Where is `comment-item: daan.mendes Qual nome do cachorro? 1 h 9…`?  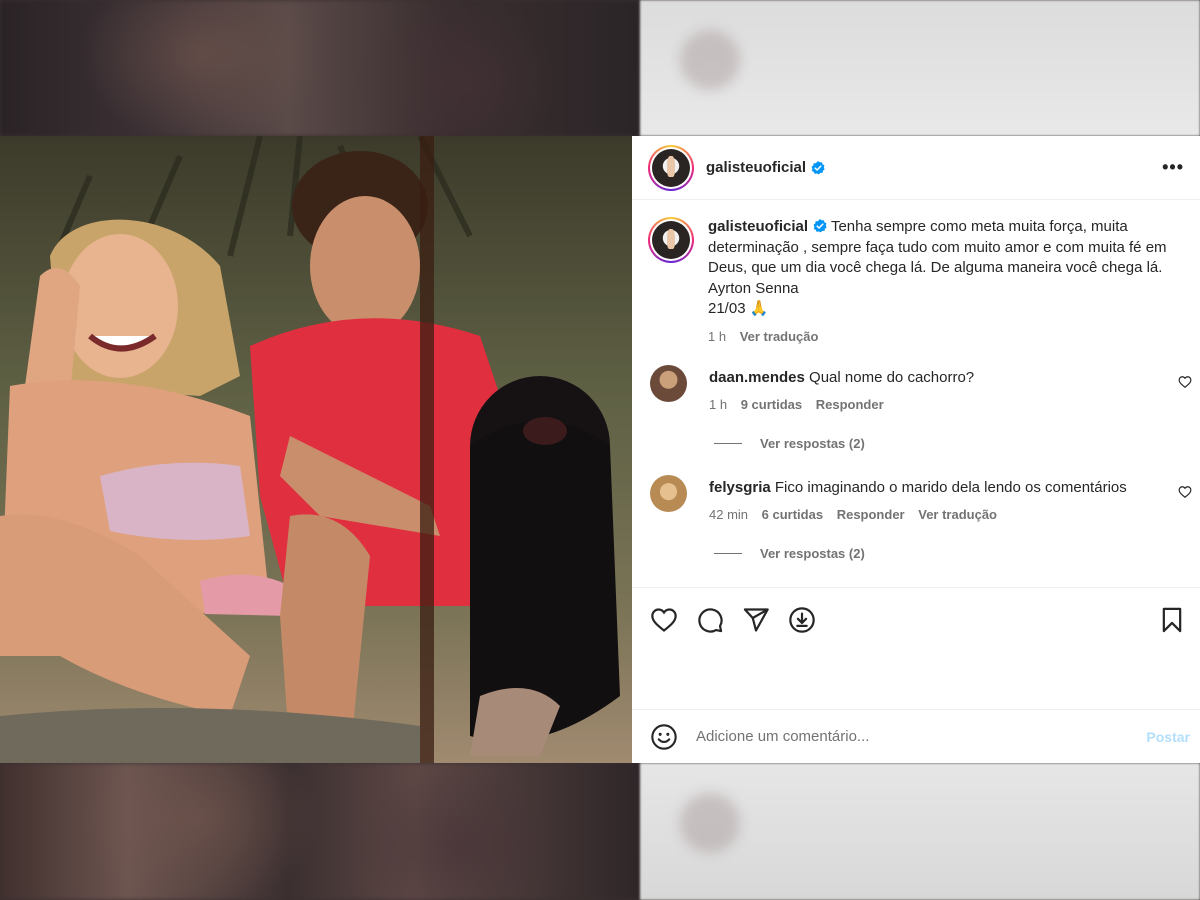
comment-item: daan.mendes Qual nome do cachorro? 1 h 9… is located at coordinates (916, 388).